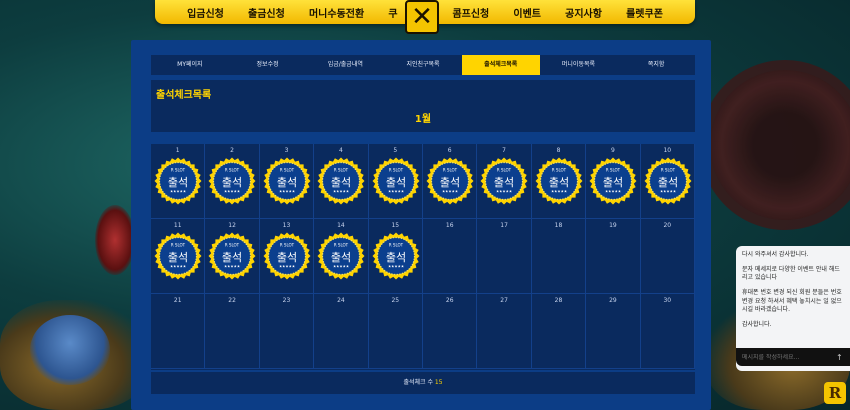 The image size is (850, 410). I want to click on calendar-day: 6 R SLOT 출석 ★★★★★, so click(450, 181).